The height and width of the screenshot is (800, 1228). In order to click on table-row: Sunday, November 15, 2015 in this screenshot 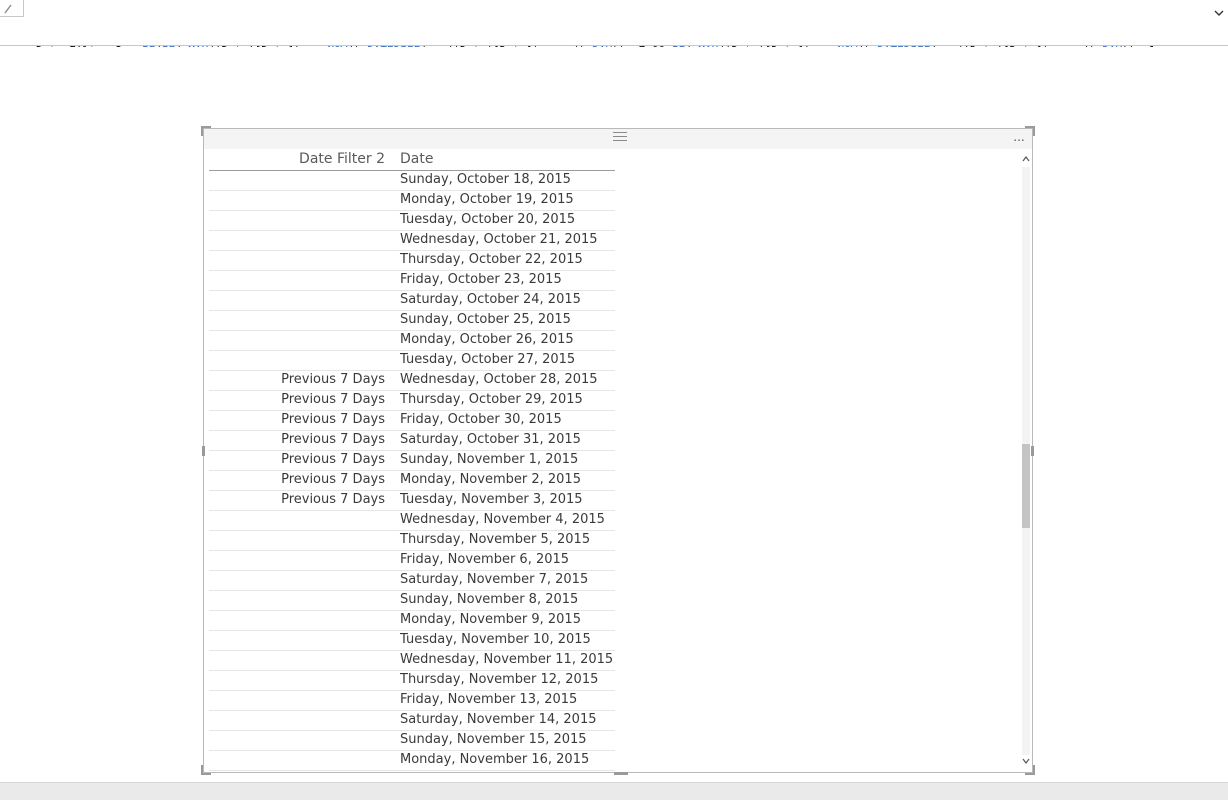, I will do `click(412, 741)`.